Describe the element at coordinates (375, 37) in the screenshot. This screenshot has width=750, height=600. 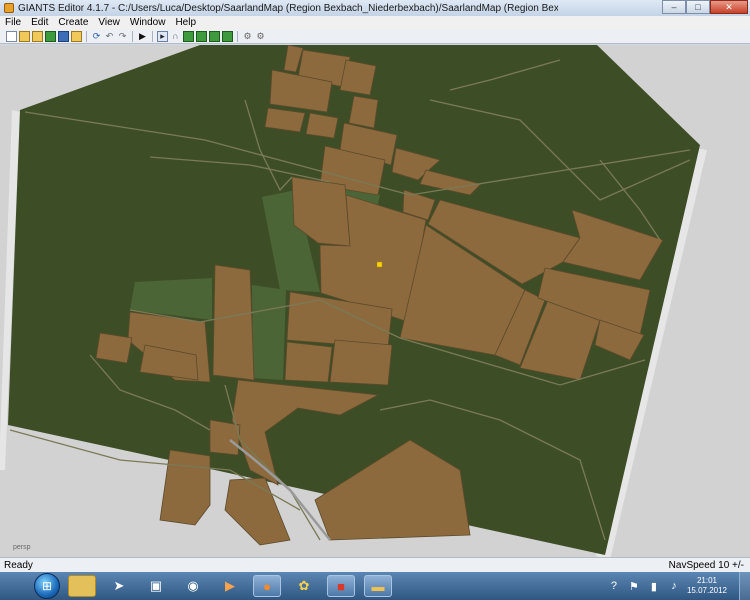
I see `toolbar: ⟳ ↶ ↷ ▶ ▸ ∩ ⚙ ⚙` at that location.